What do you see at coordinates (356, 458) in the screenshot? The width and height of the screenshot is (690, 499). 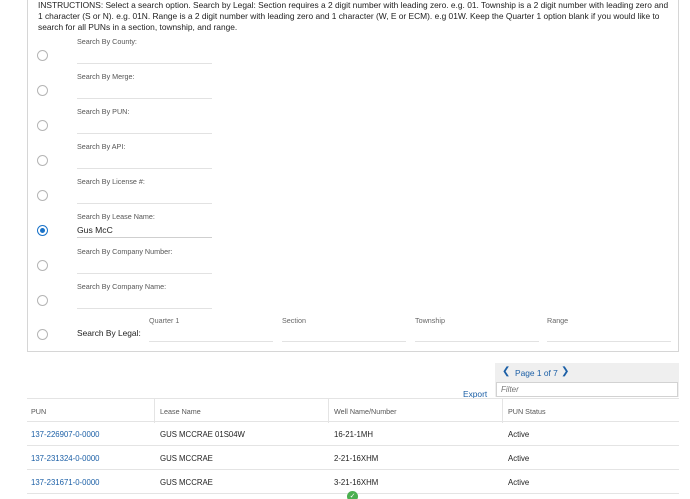 I see `well-name-cell: 2-21-16XHM` at bounding box center [356, 458].